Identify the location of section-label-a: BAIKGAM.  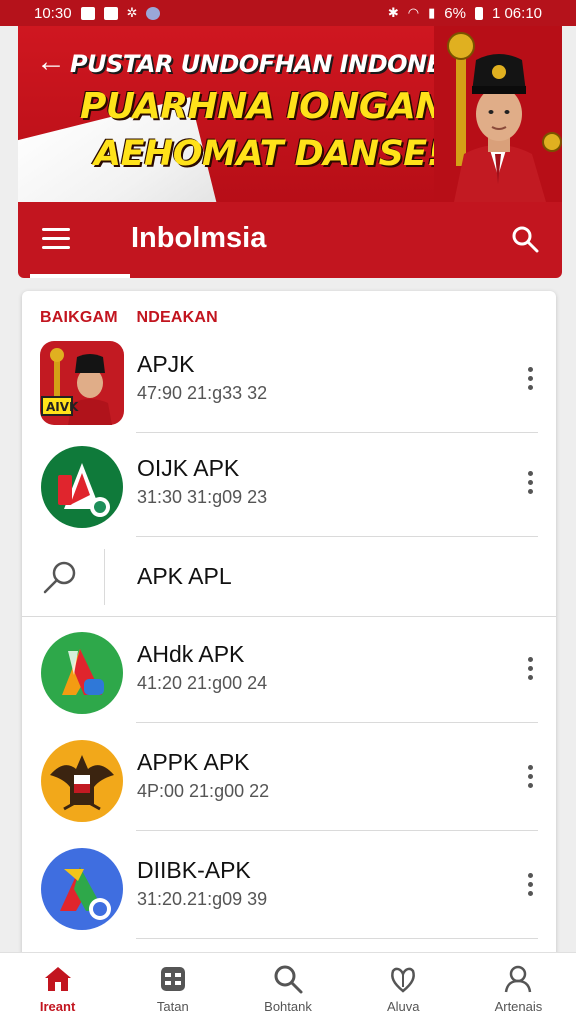
(79, 317).